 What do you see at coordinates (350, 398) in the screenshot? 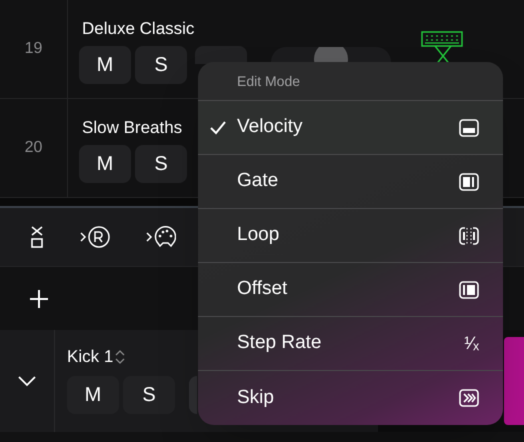
I see `menu-item: Skip` at bounding box center [350, 398].